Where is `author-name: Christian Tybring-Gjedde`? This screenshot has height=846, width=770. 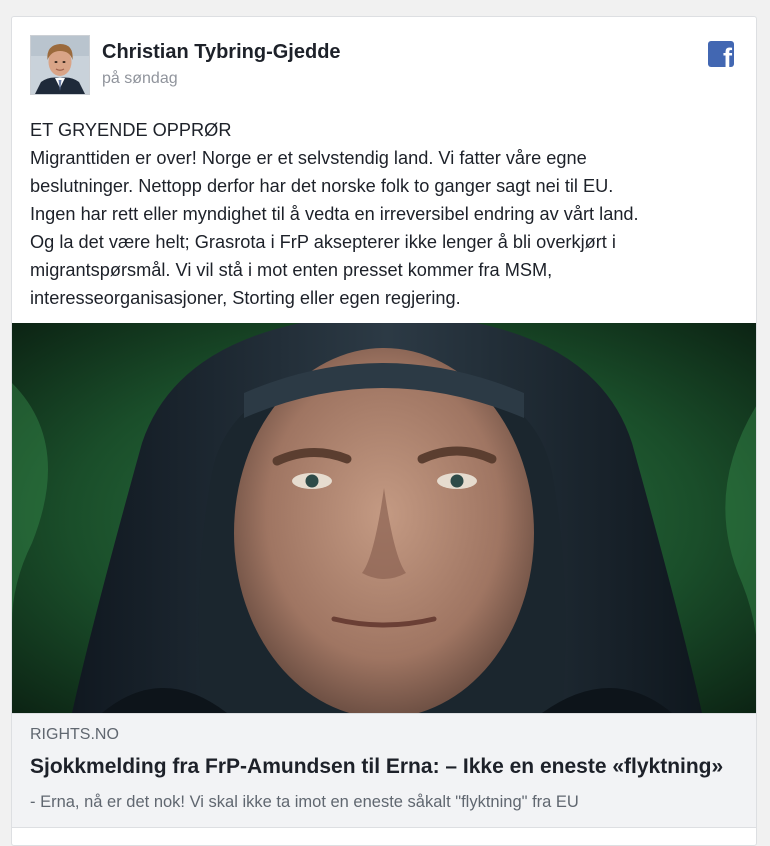 author-name: Christian Tybring-Gjedde is located at coordinates (221, 52).